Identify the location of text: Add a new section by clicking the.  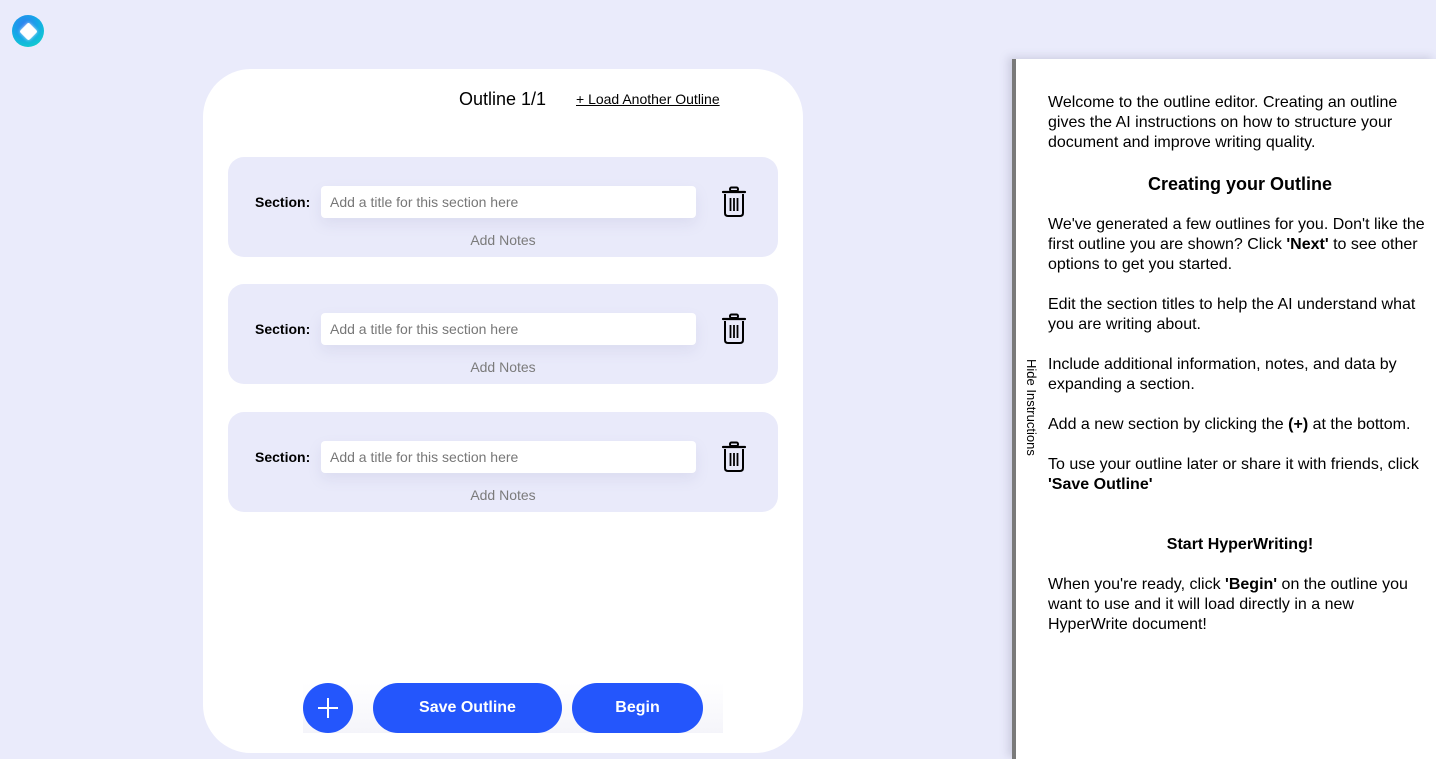
(1168, 424).